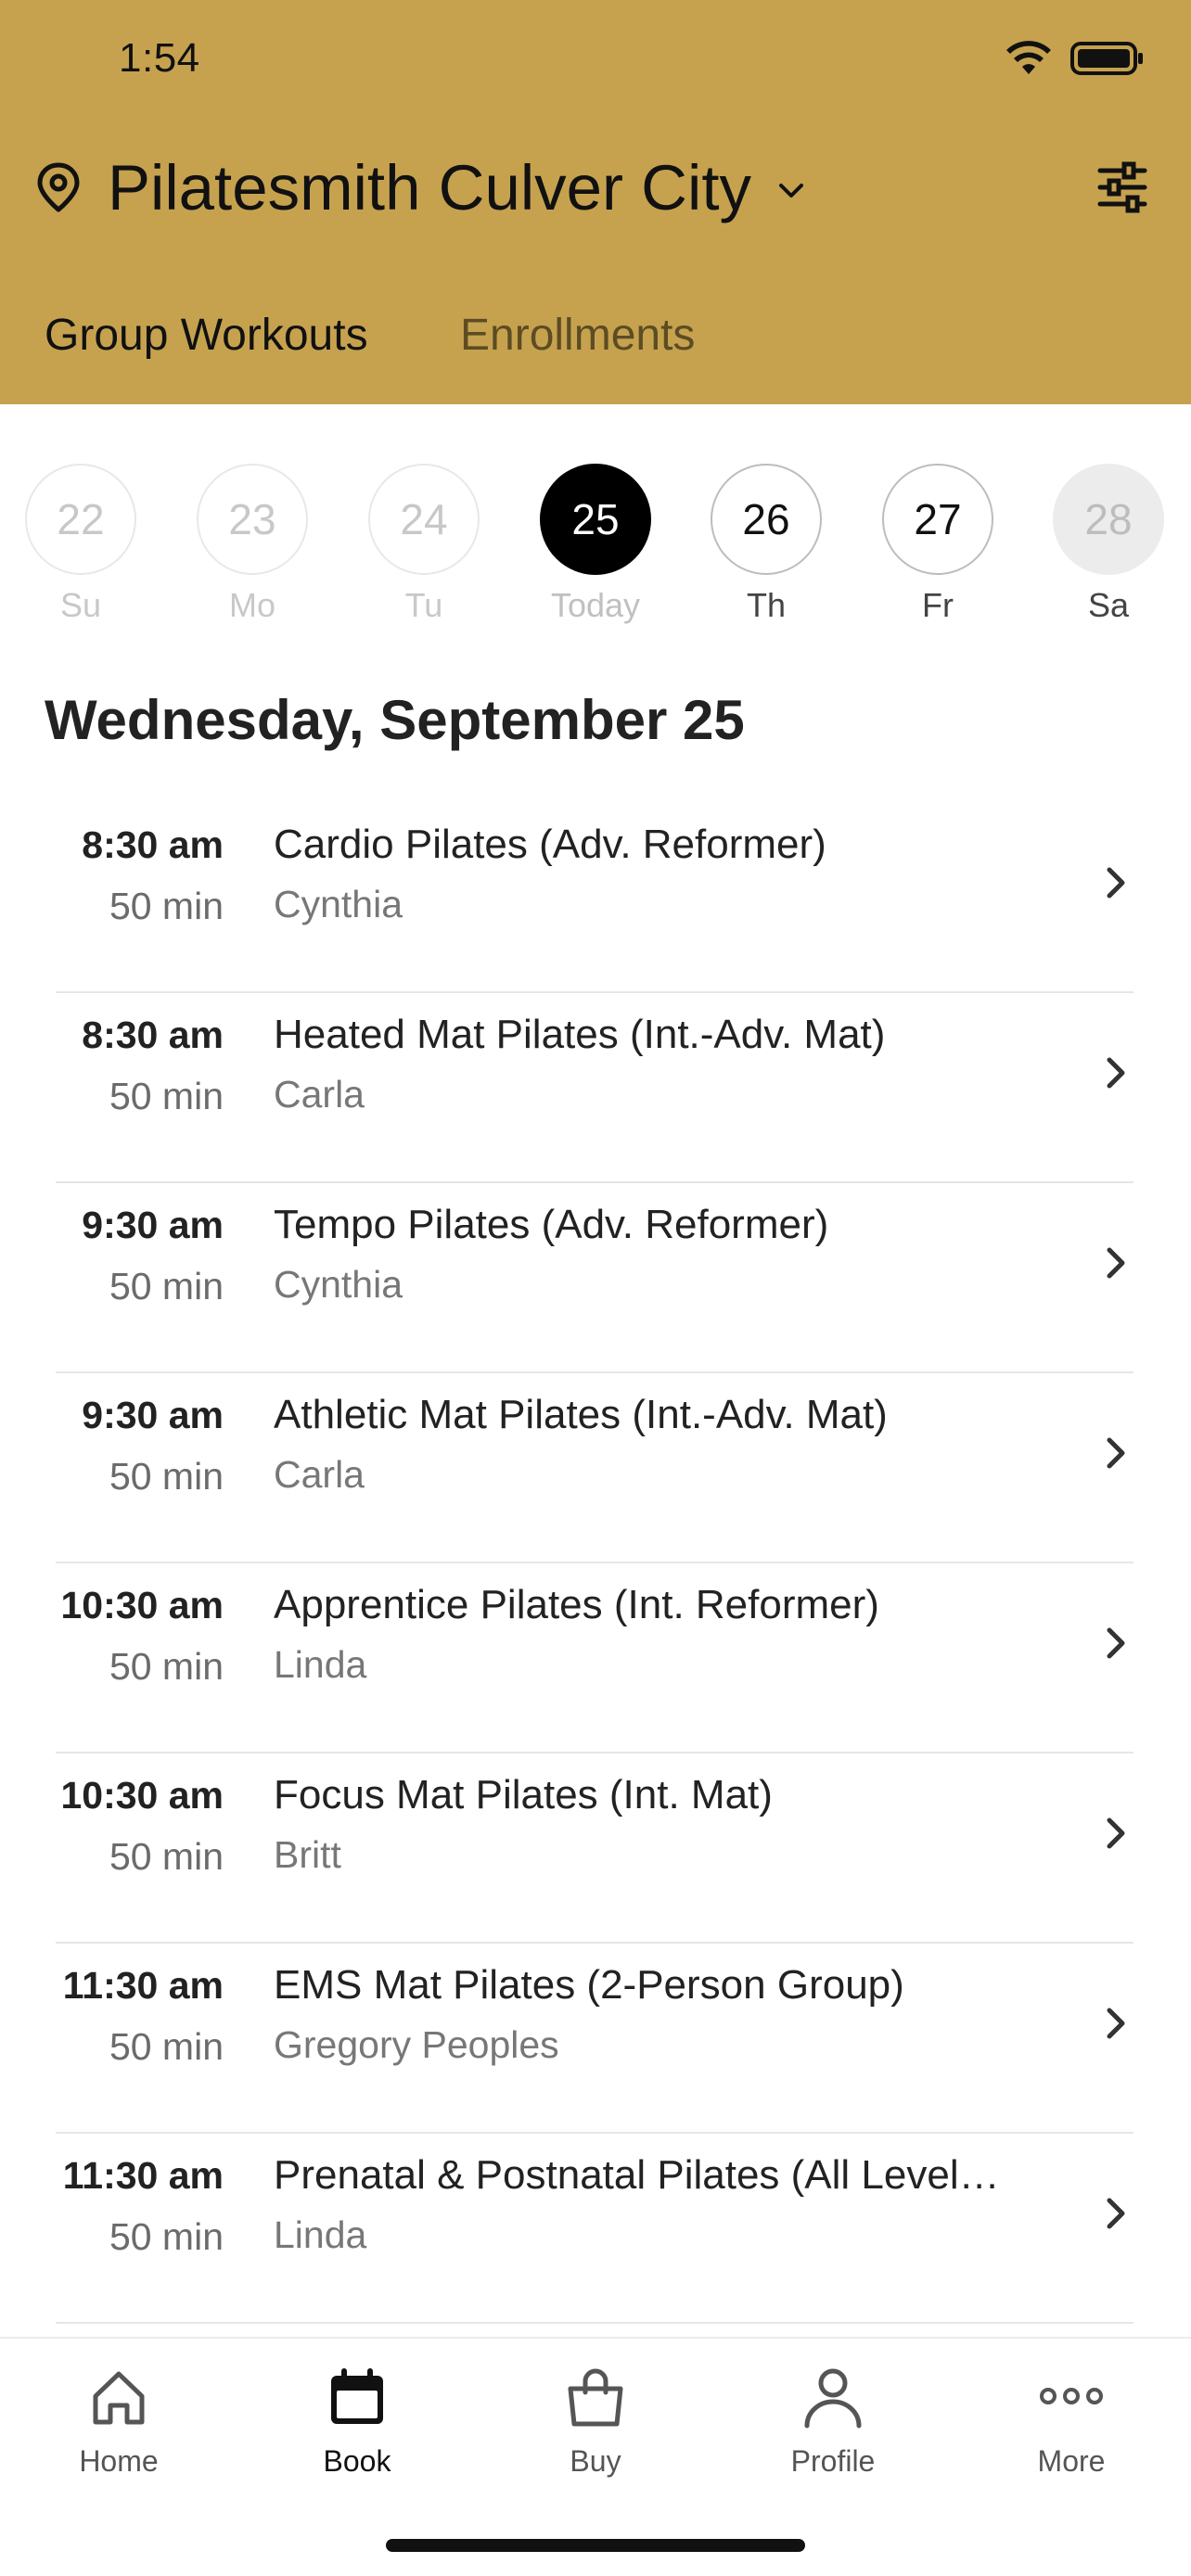 This screenshot has height=2576, width=1191. What do you see at coordinates (424, 605) in the screenshot?
I see `day-label: Tu` at bounding box center [424, 605].